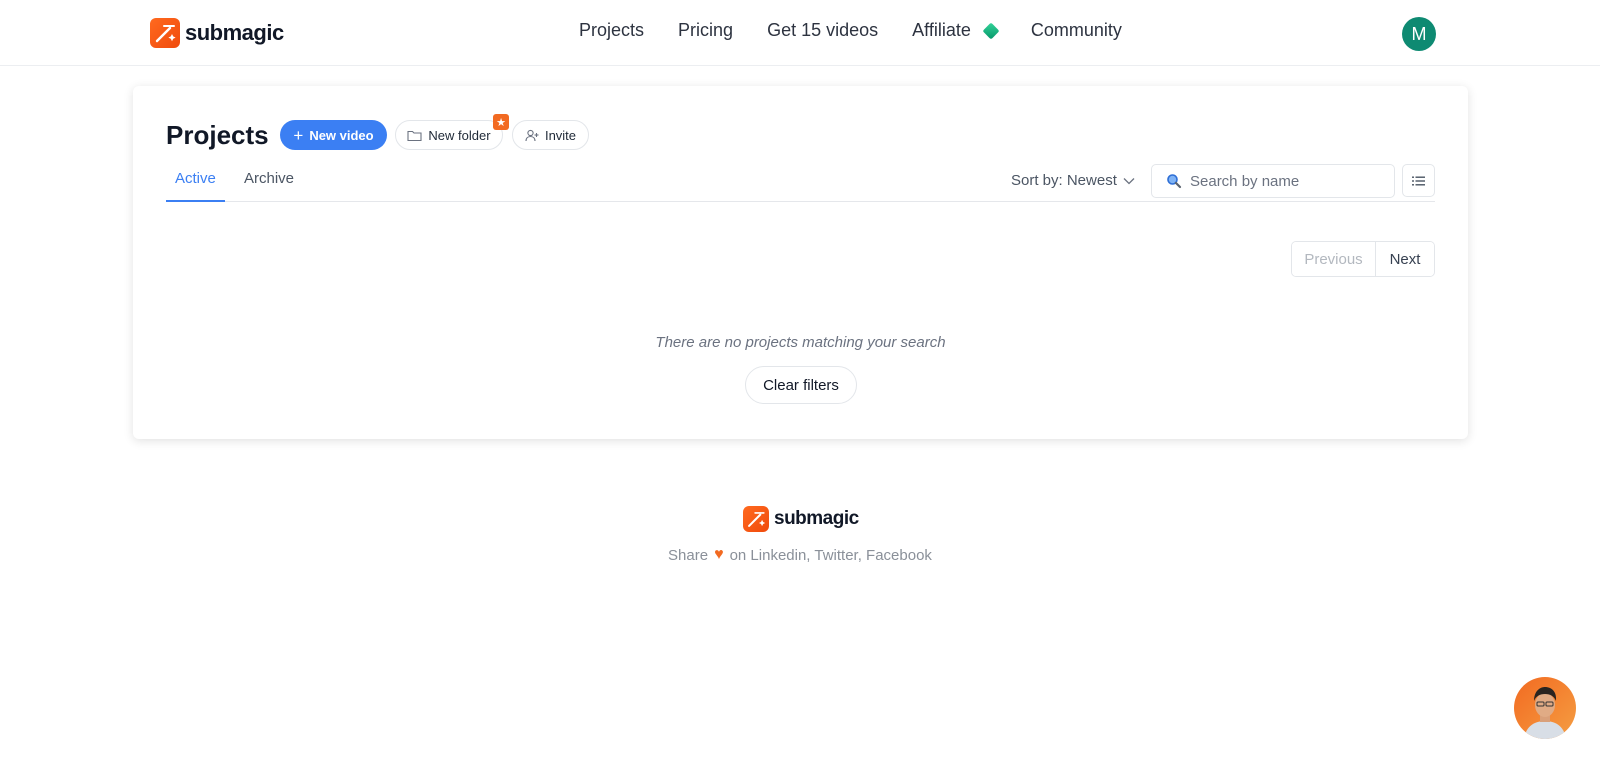 This screenshot has width=1600, height=759. I want to click on search-box, so click(1273, 181).